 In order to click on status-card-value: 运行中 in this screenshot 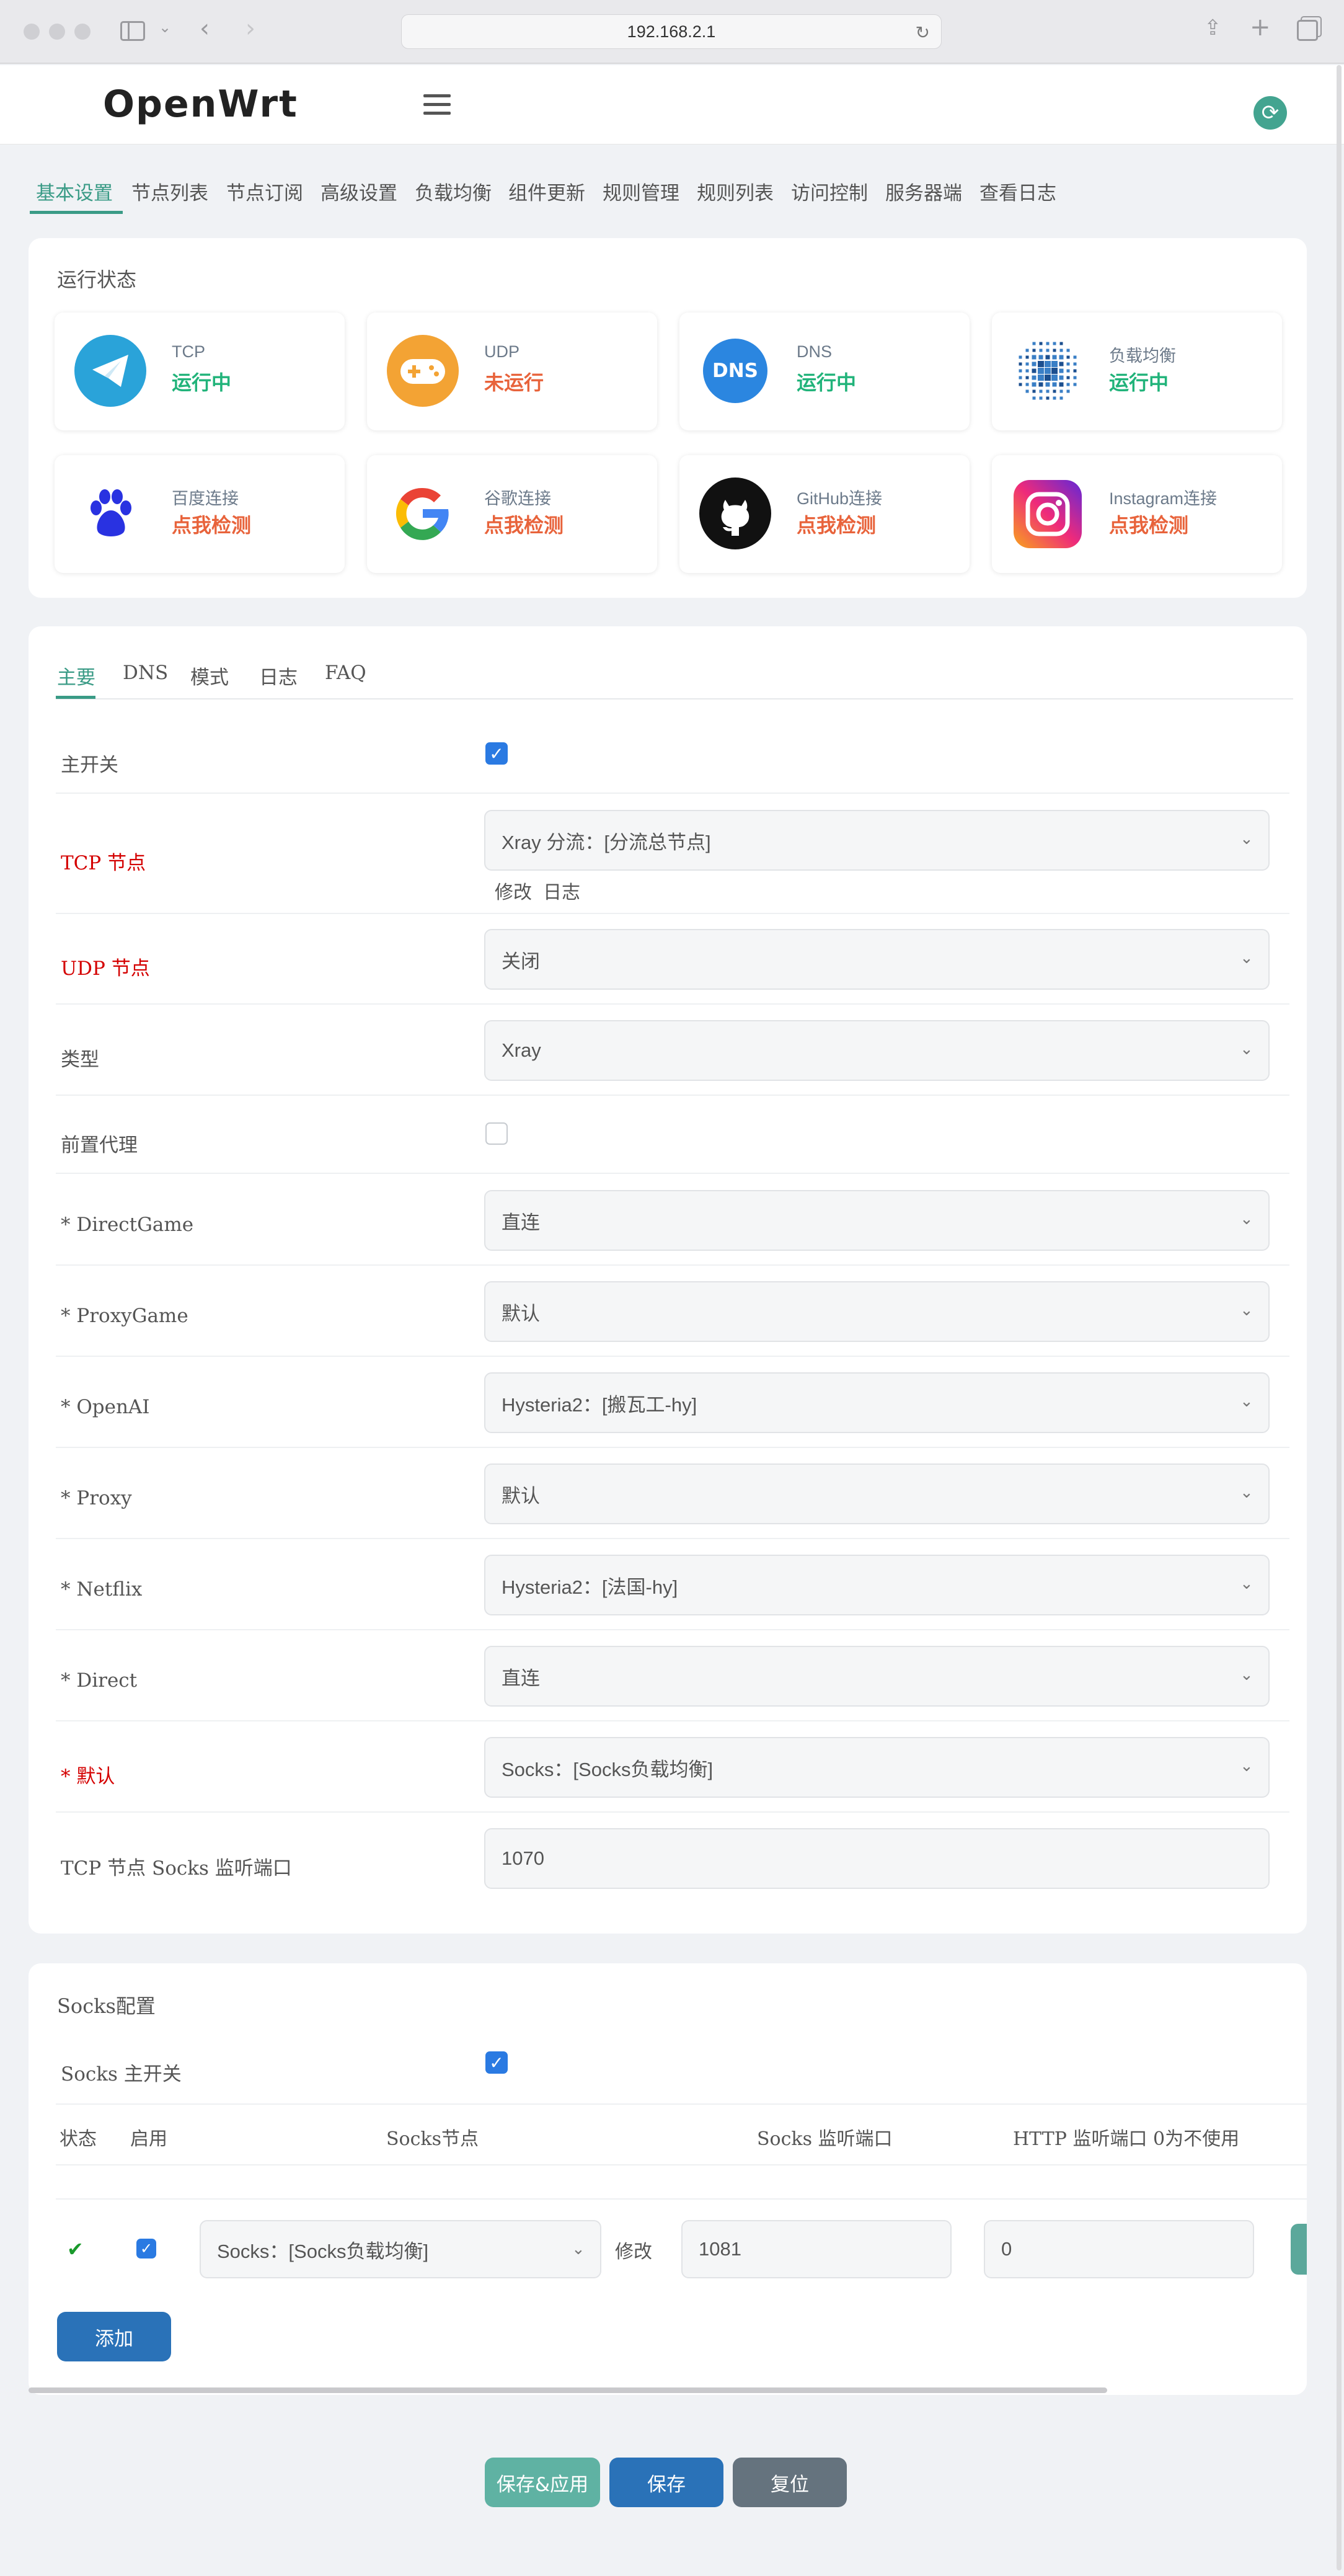, I will do `click(827, 382)`.